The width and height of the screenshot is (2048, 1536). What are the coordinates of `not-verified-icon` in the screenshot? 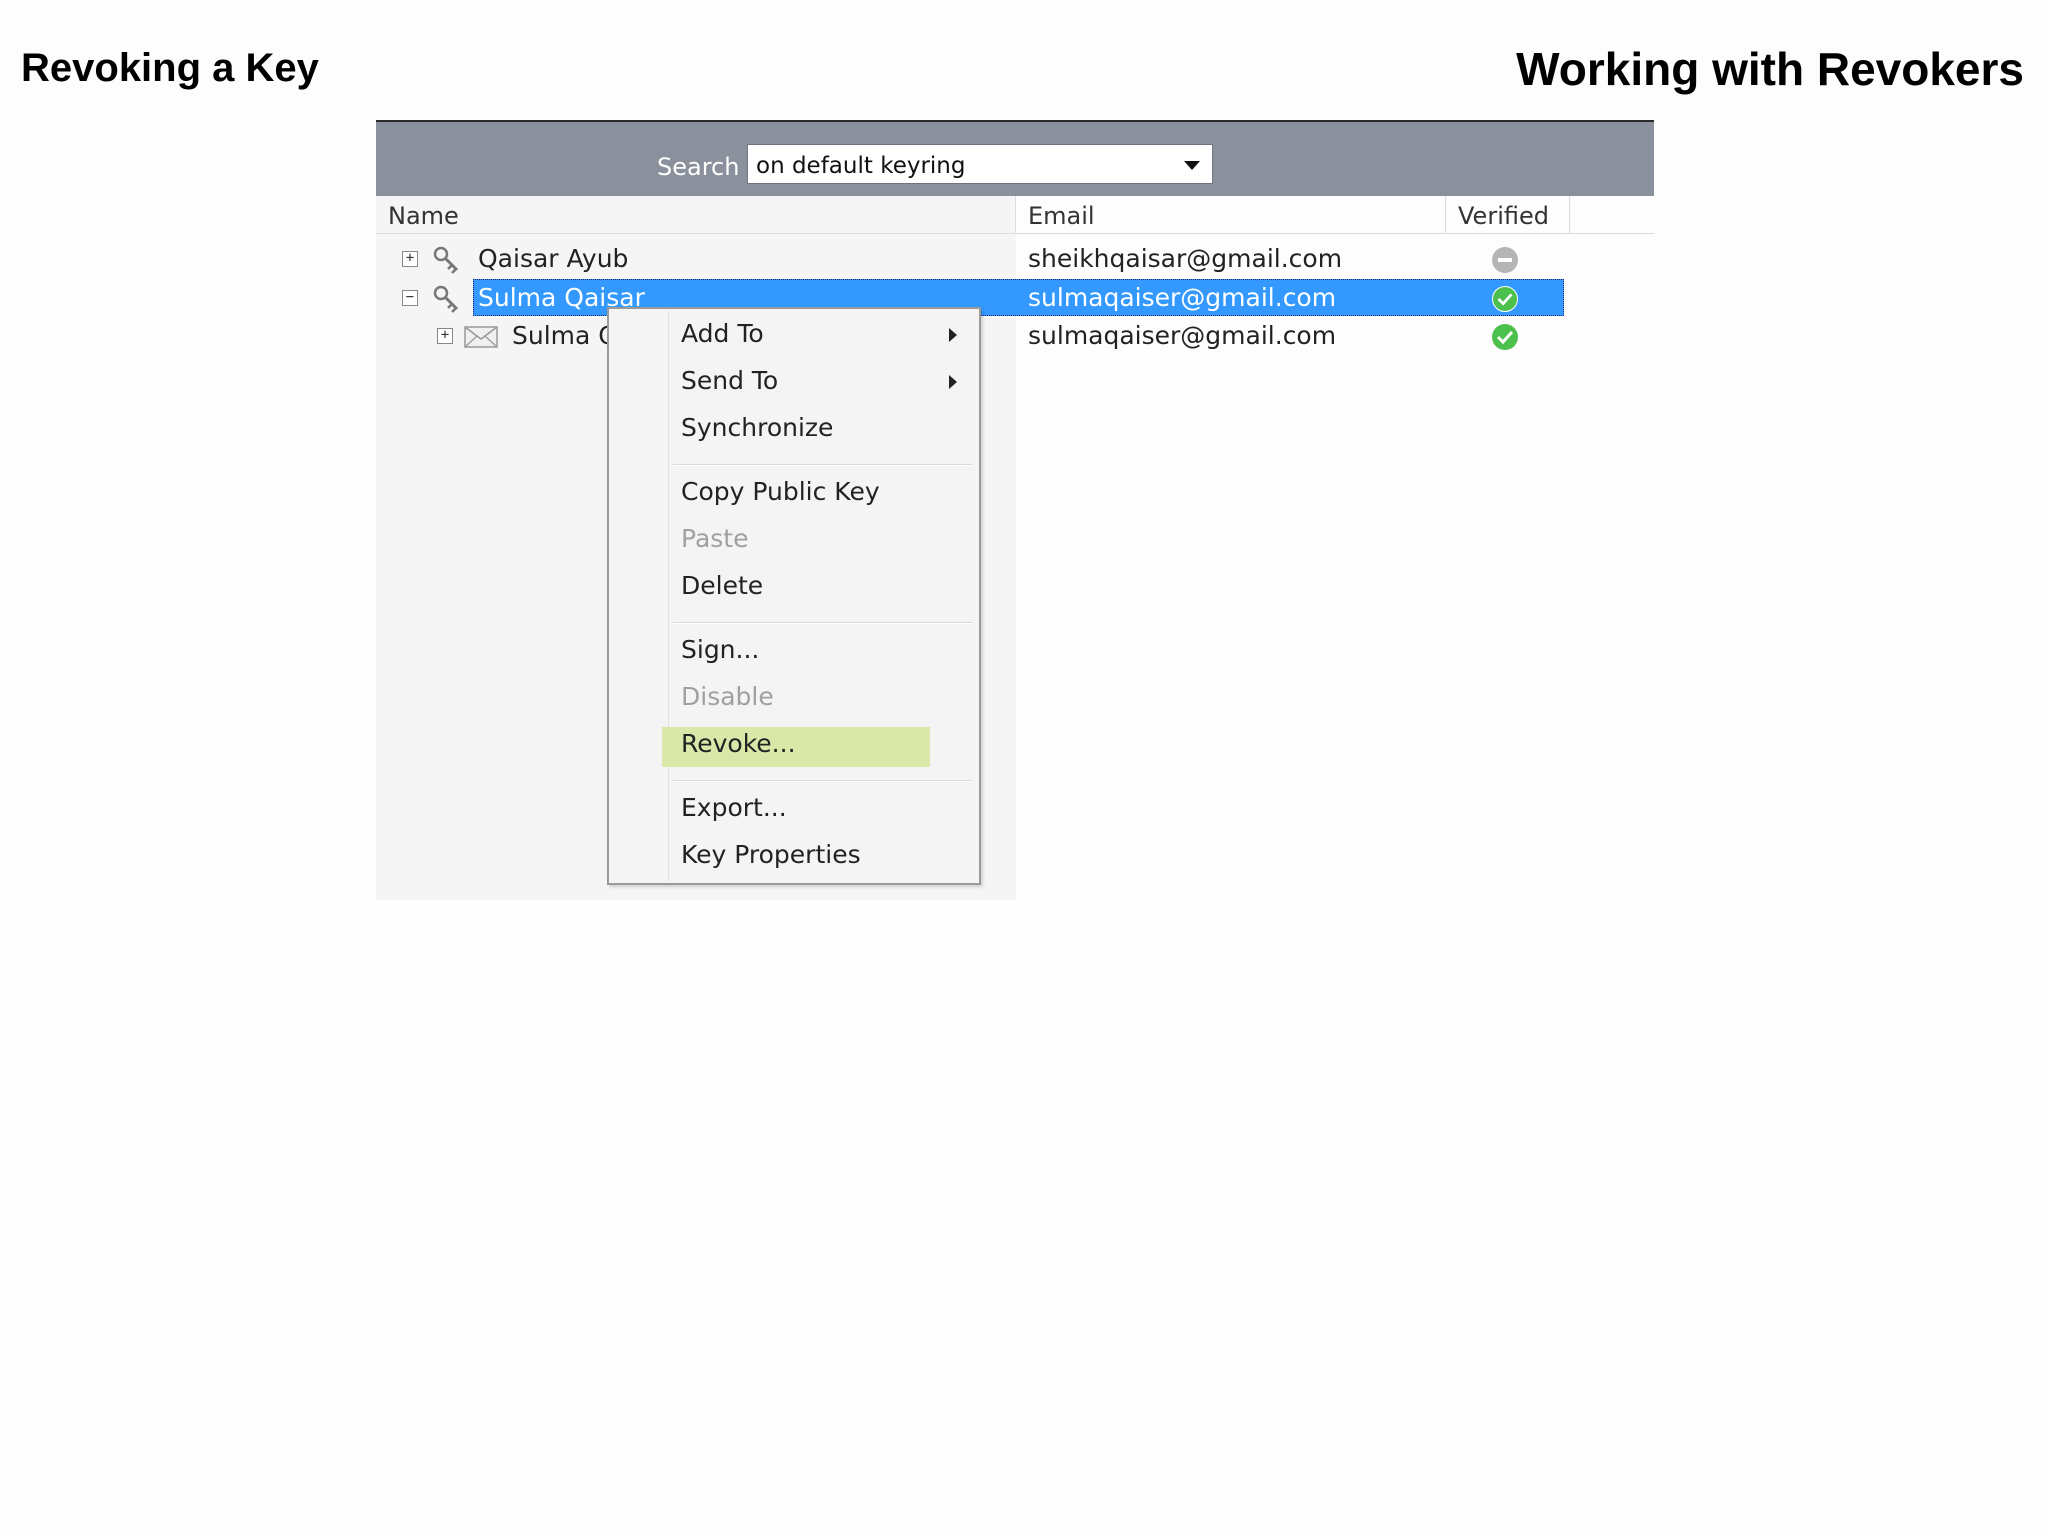 It's located at (1505, 260).